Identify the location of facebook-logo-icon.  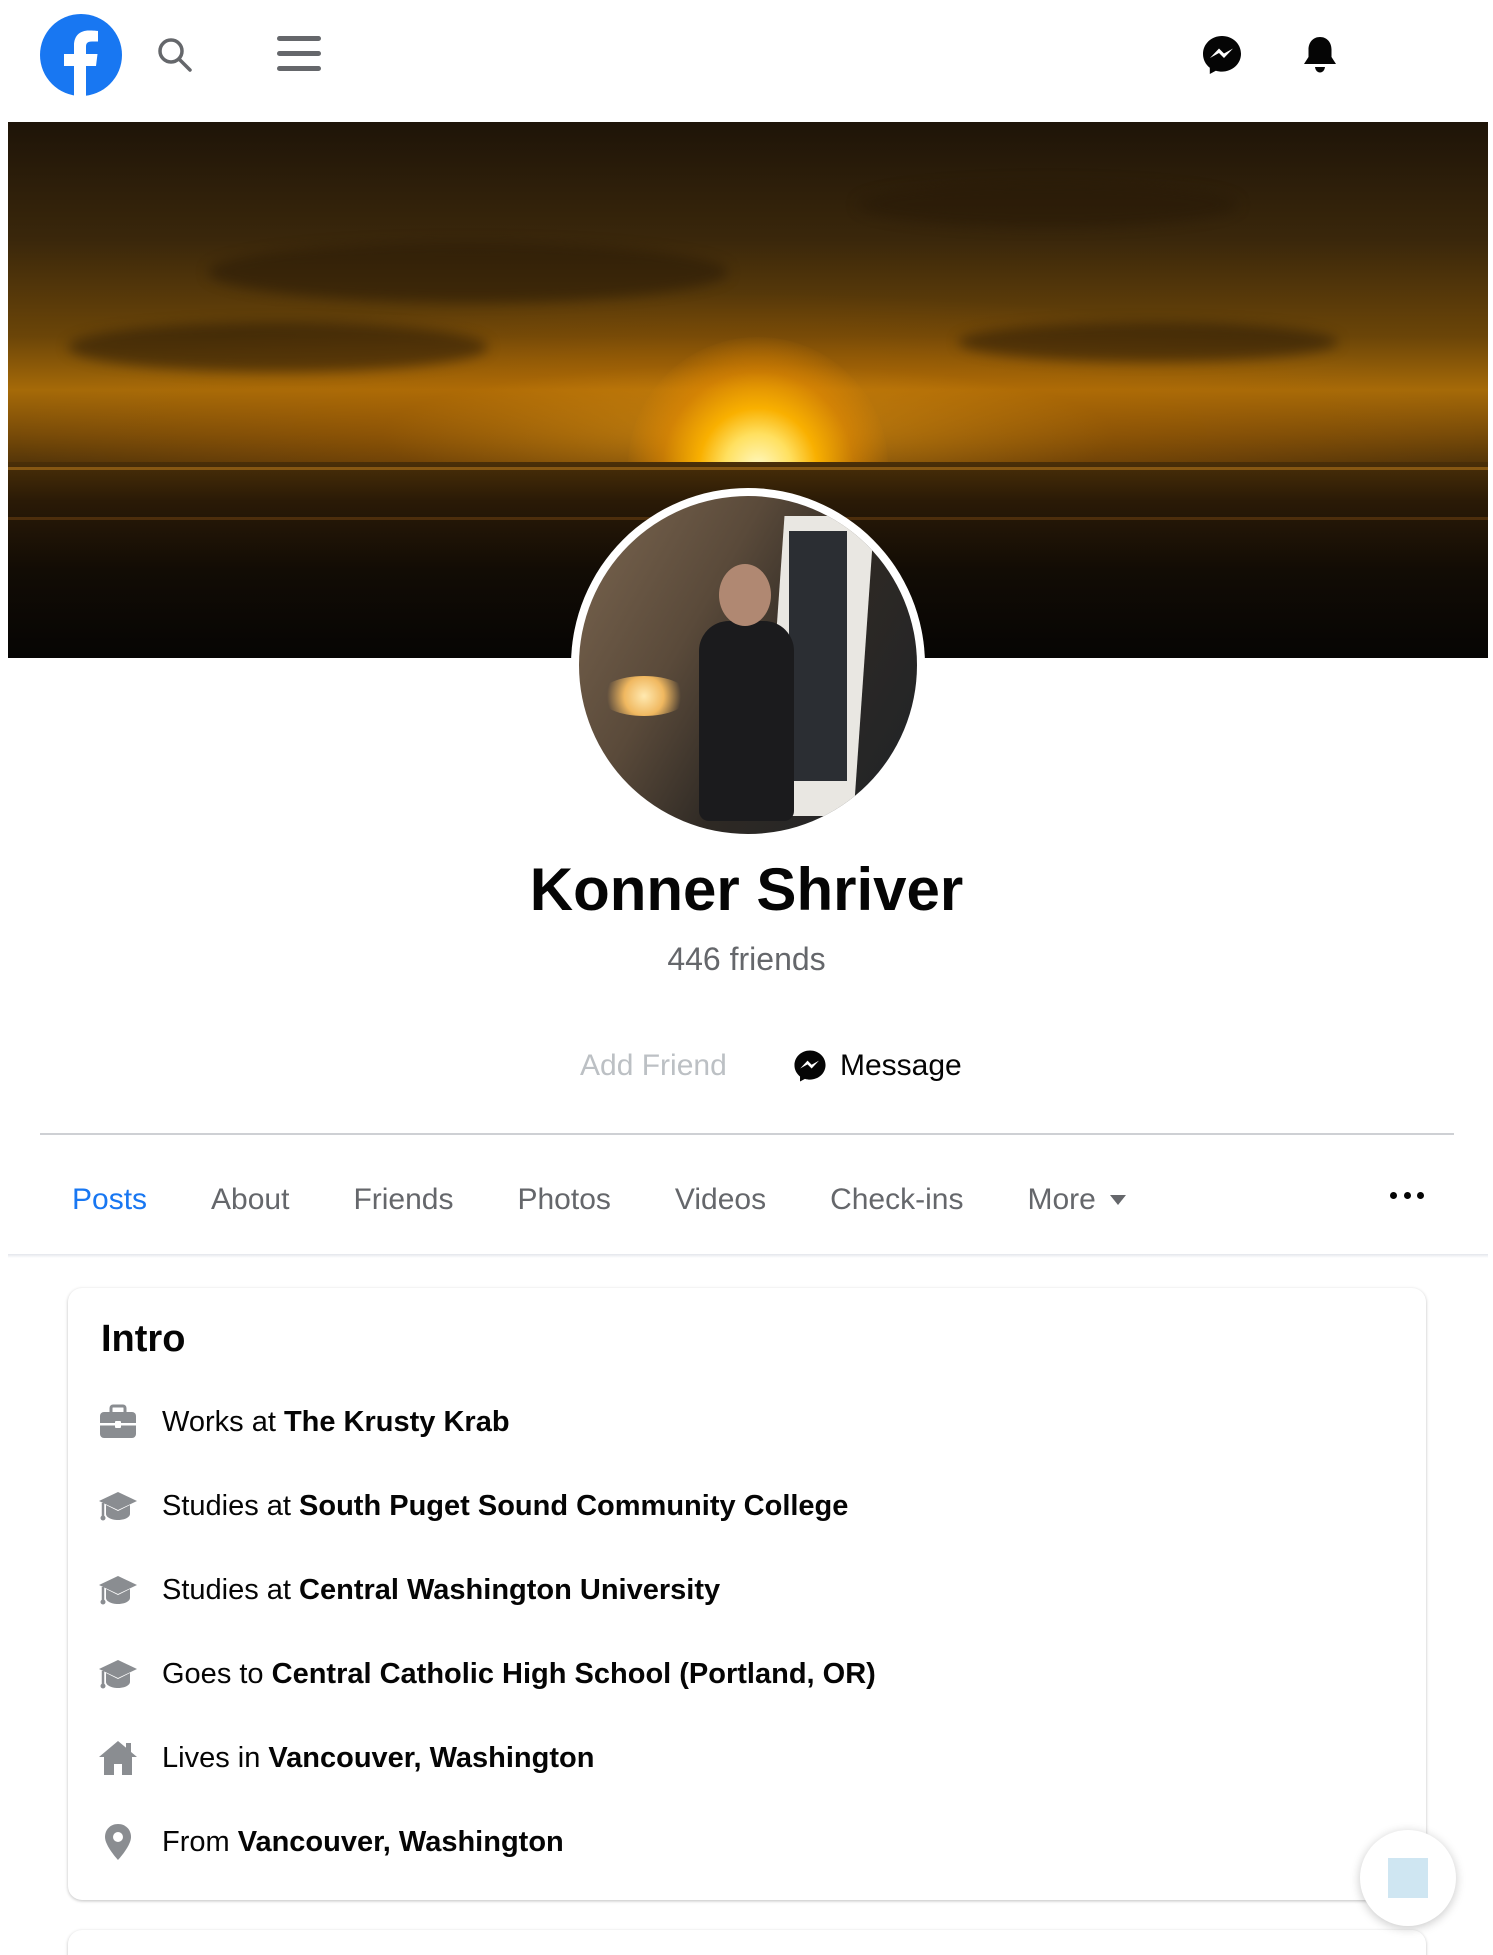
(81, 55).